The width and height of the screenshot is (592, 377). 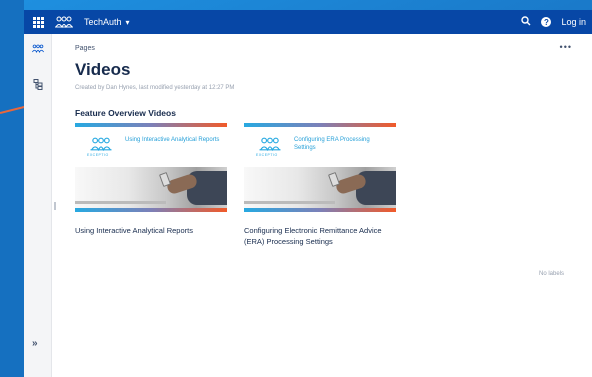 I want to click on page-labels: No labels, so click(x=551, y=274).